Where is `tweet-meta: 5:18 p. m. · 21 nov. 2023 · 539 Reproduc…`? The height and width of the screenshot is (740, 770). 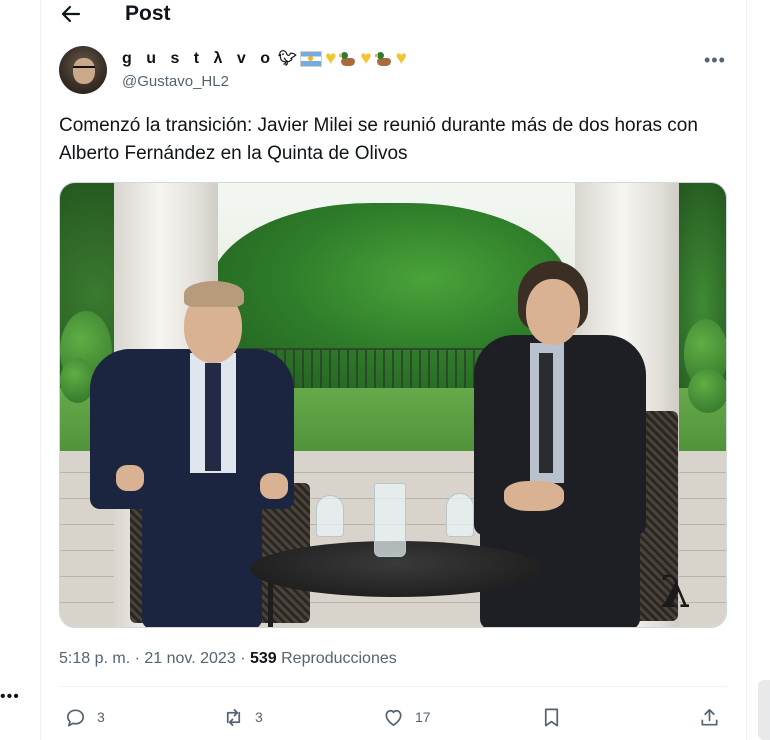 tweet-meta: 5:18 p. m. · 21 nov. 2023 · 539 Reproduc… is located at coordinates (228, 659).